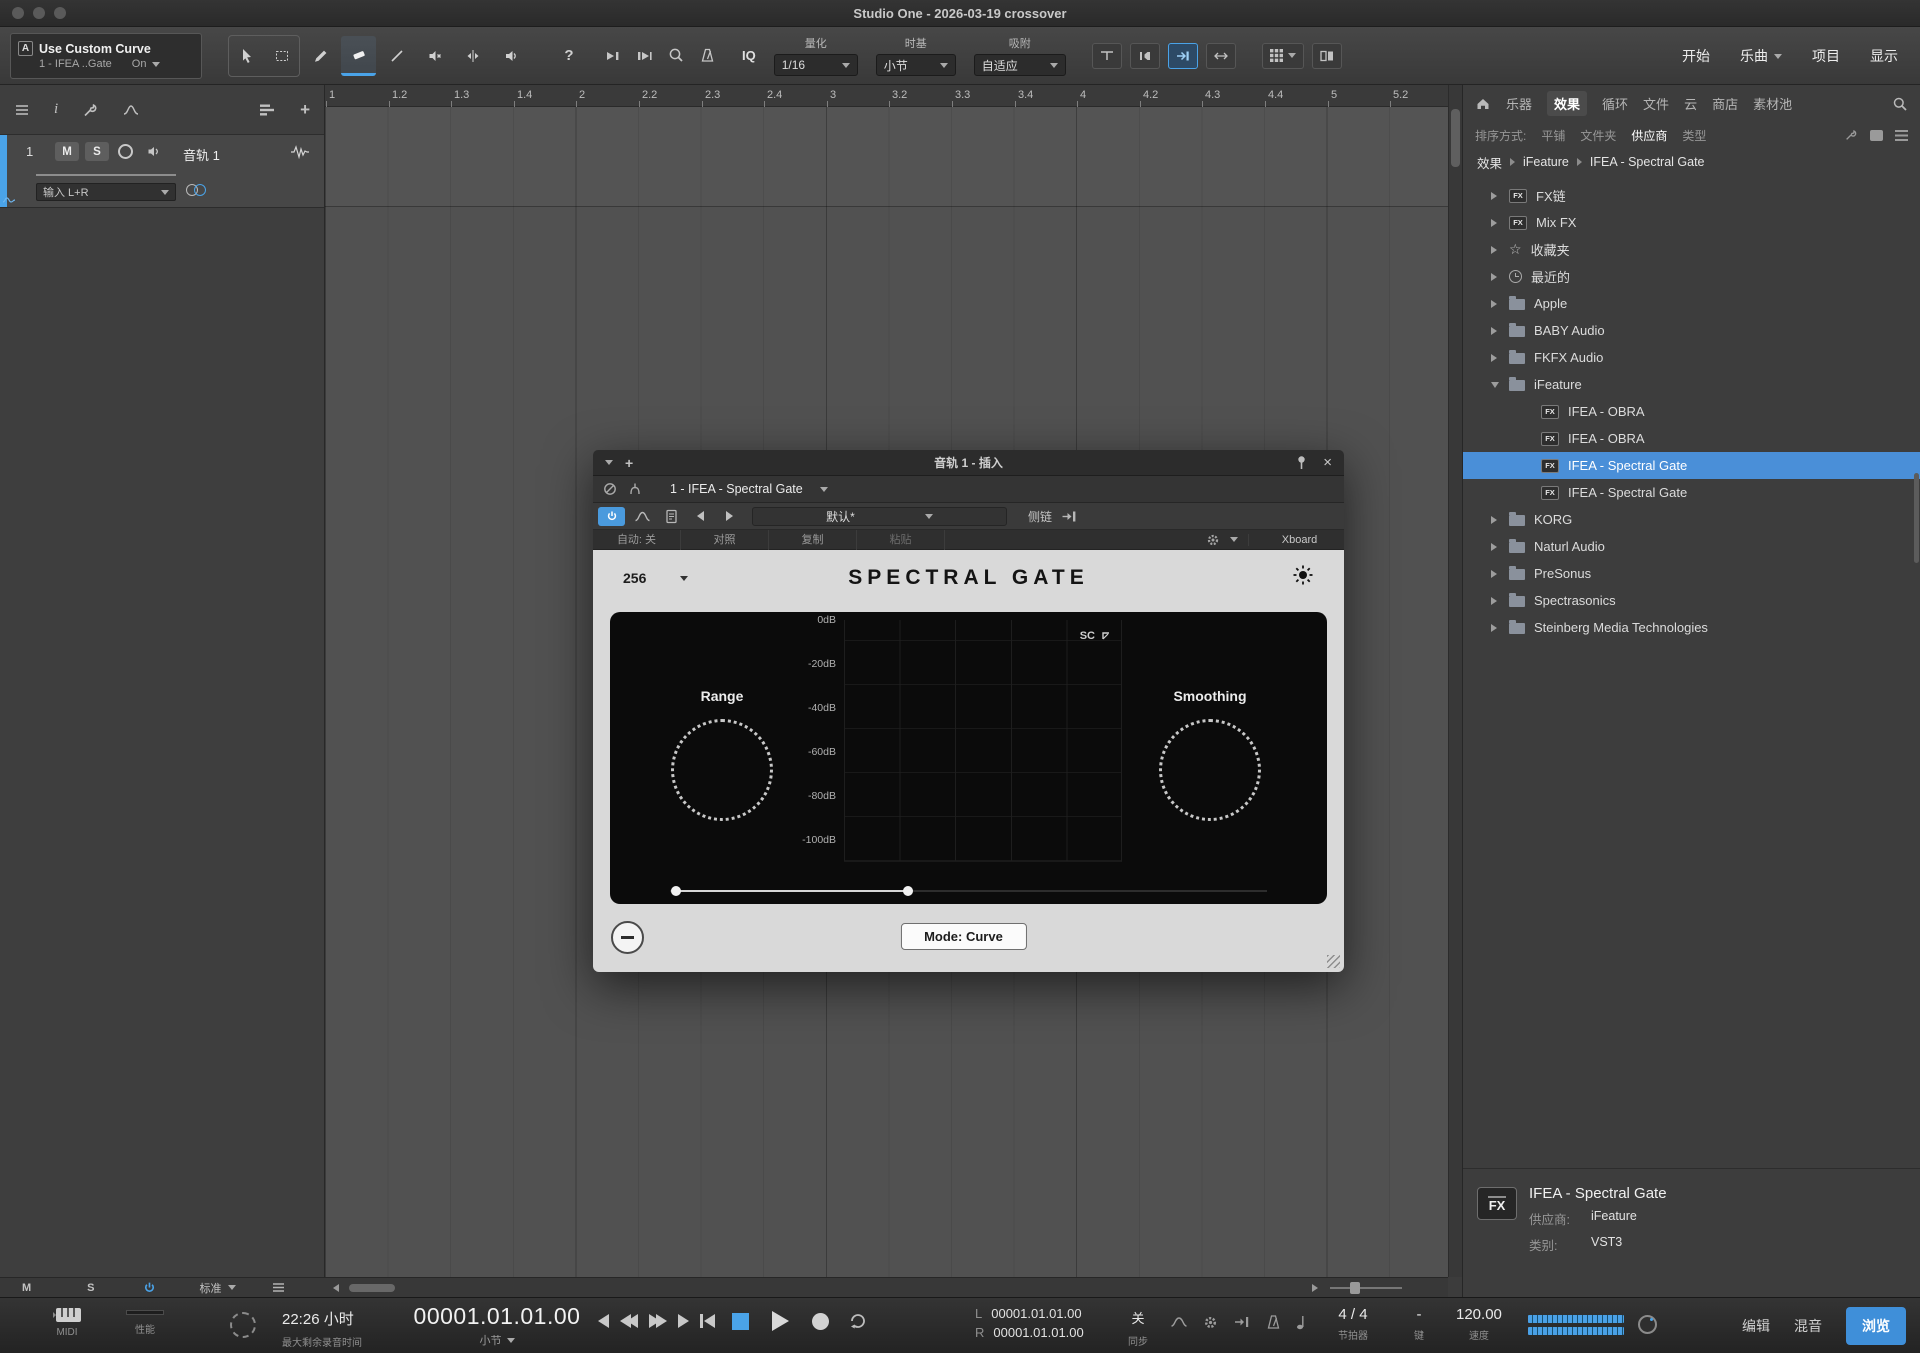 The height and width of the screenshot is (1353, 1920). I want to click on tab-cloud: 云, so click(1690, 103).